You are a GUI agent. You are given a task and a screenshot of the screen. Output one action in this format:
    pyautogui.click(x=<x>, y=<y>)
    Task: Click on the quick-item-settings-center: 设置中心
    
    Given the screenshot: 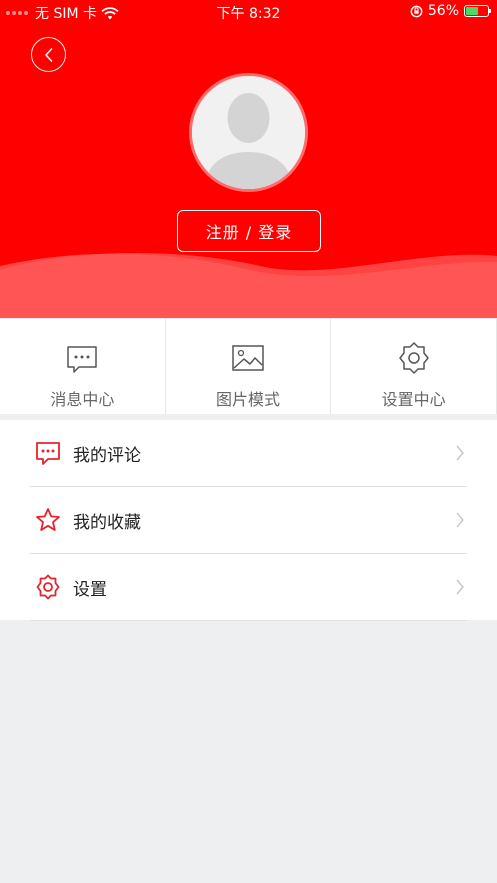 What is the action you would take?
    pyautogui.click(x=414, y=366)
    